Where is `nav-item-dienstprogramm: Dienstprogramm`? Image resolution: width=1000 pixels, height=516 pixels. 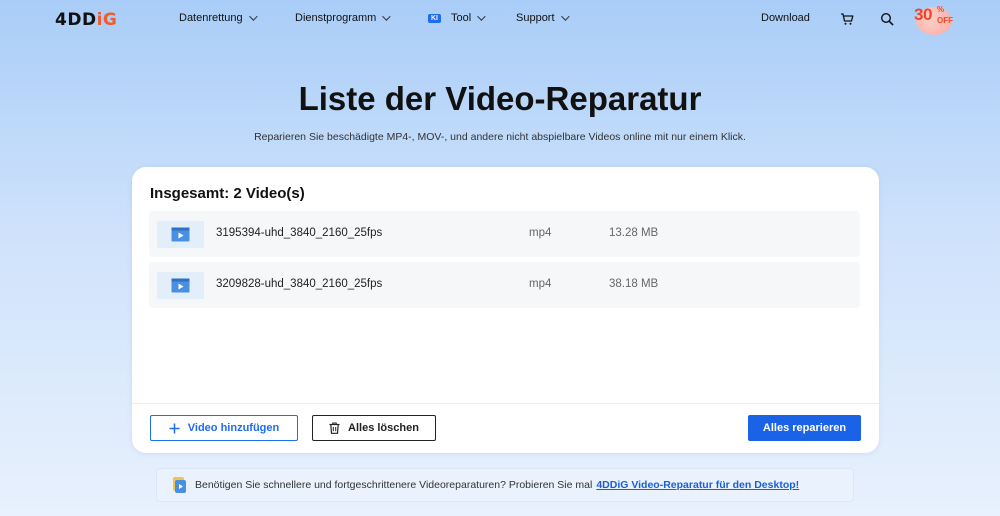
nav-item-dienstprogramm: Dienstprogramm is located at coordinates (343, 18).